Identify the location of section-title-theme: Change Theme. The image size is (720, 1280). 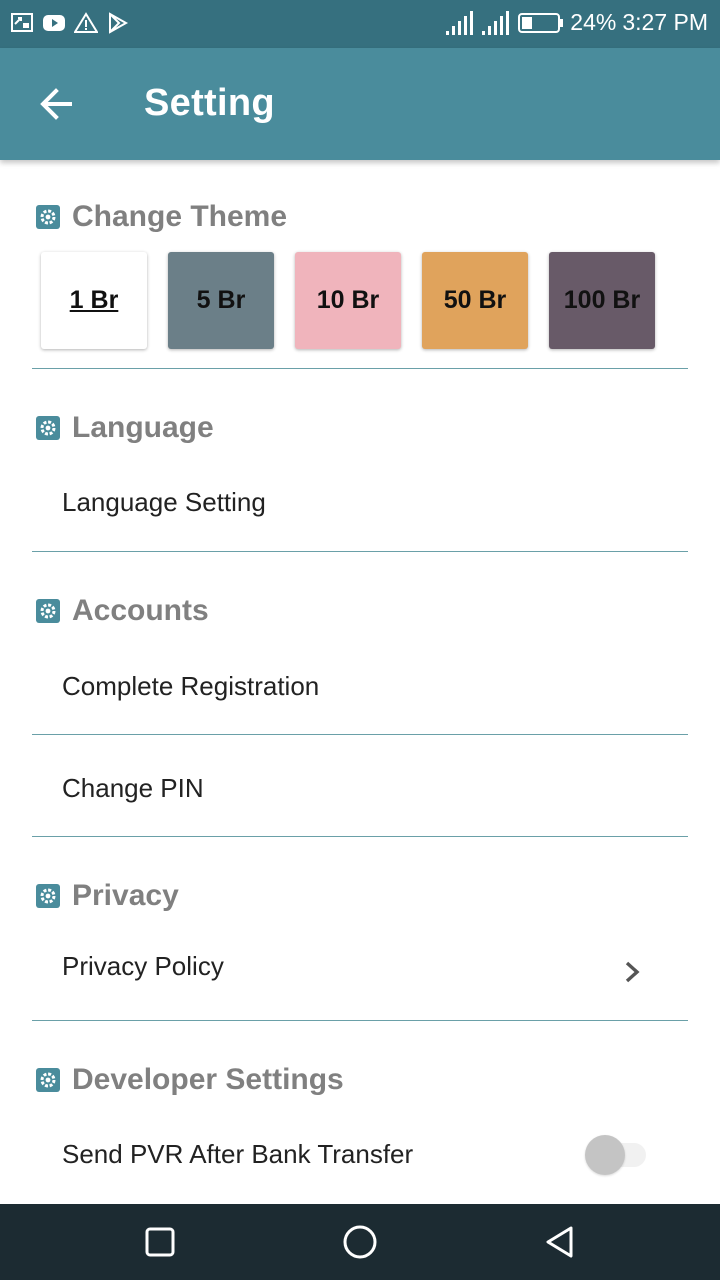
(180, 216).